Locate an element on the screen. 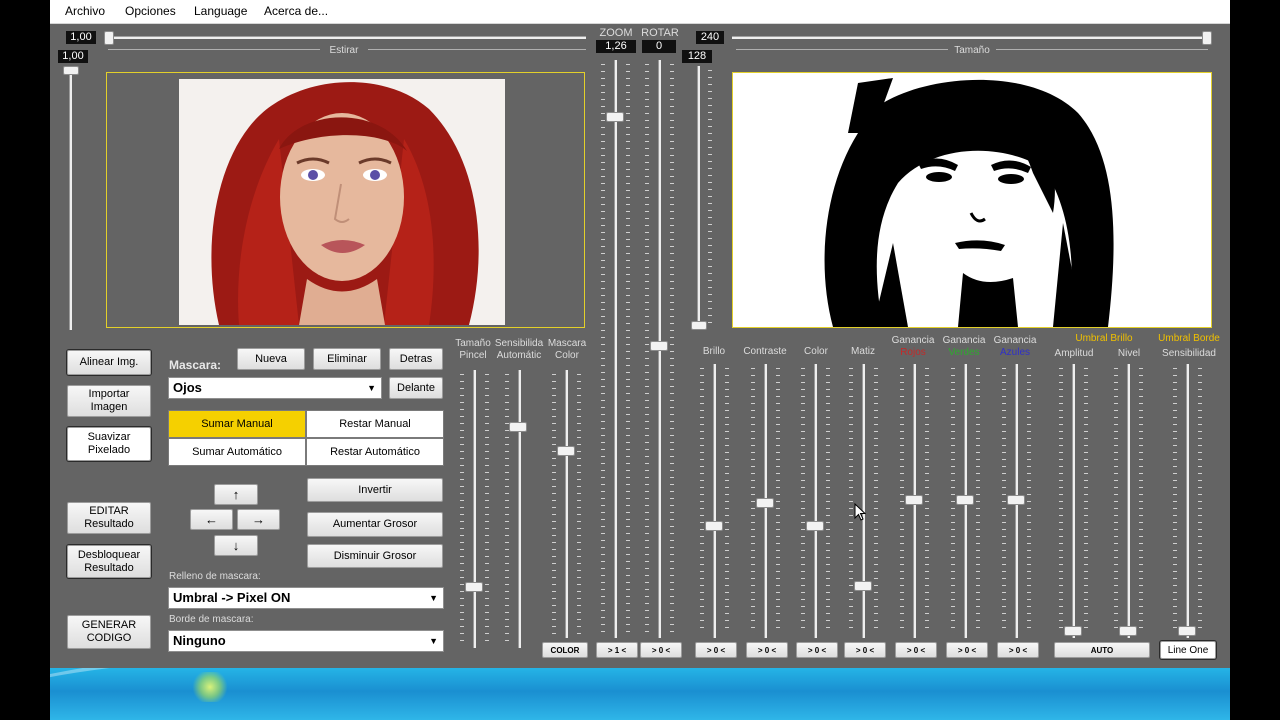 The height and width of the screenshot is (720, 1280). generar-codigo-button: GENERAR CODIGO is located at coordinates (109, 632).